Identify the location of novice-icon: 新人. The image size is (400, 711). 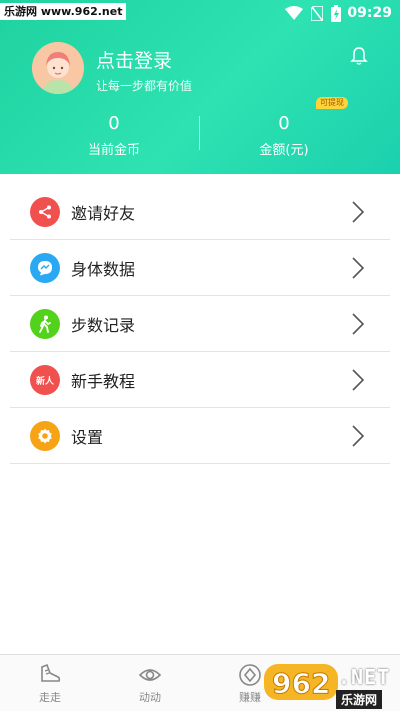
(45, 380).